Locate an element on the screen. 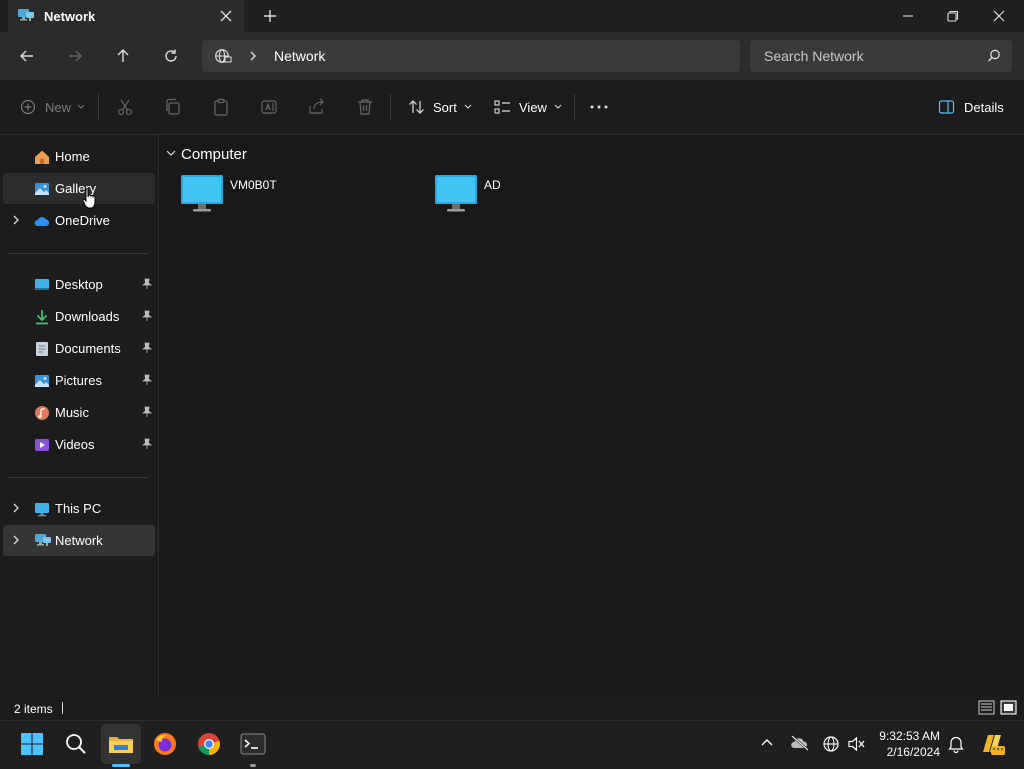 This screenshot has width=1024, height=769. sidebar-item-label: Desktop is located at coordinates (79, 284).